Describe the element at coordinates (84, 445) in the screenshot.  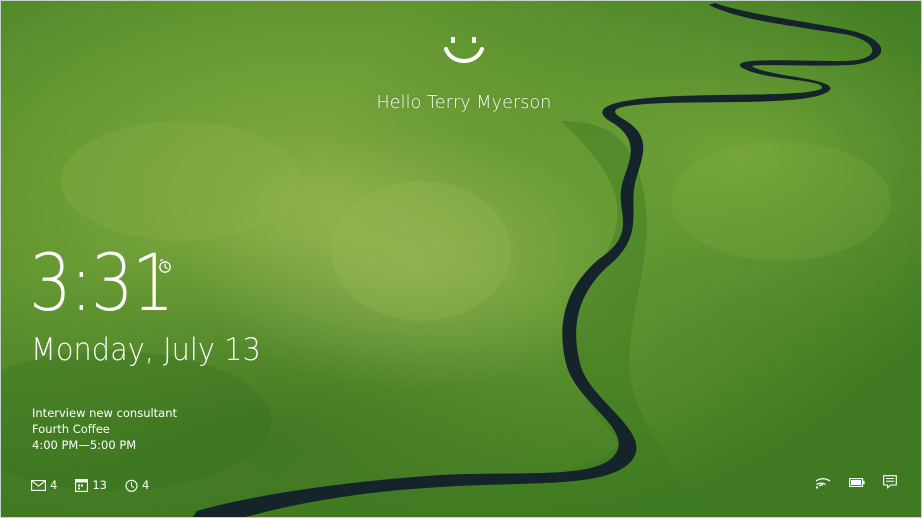
I see `event-time: 4:00 PM—5:00 PM` at that location.